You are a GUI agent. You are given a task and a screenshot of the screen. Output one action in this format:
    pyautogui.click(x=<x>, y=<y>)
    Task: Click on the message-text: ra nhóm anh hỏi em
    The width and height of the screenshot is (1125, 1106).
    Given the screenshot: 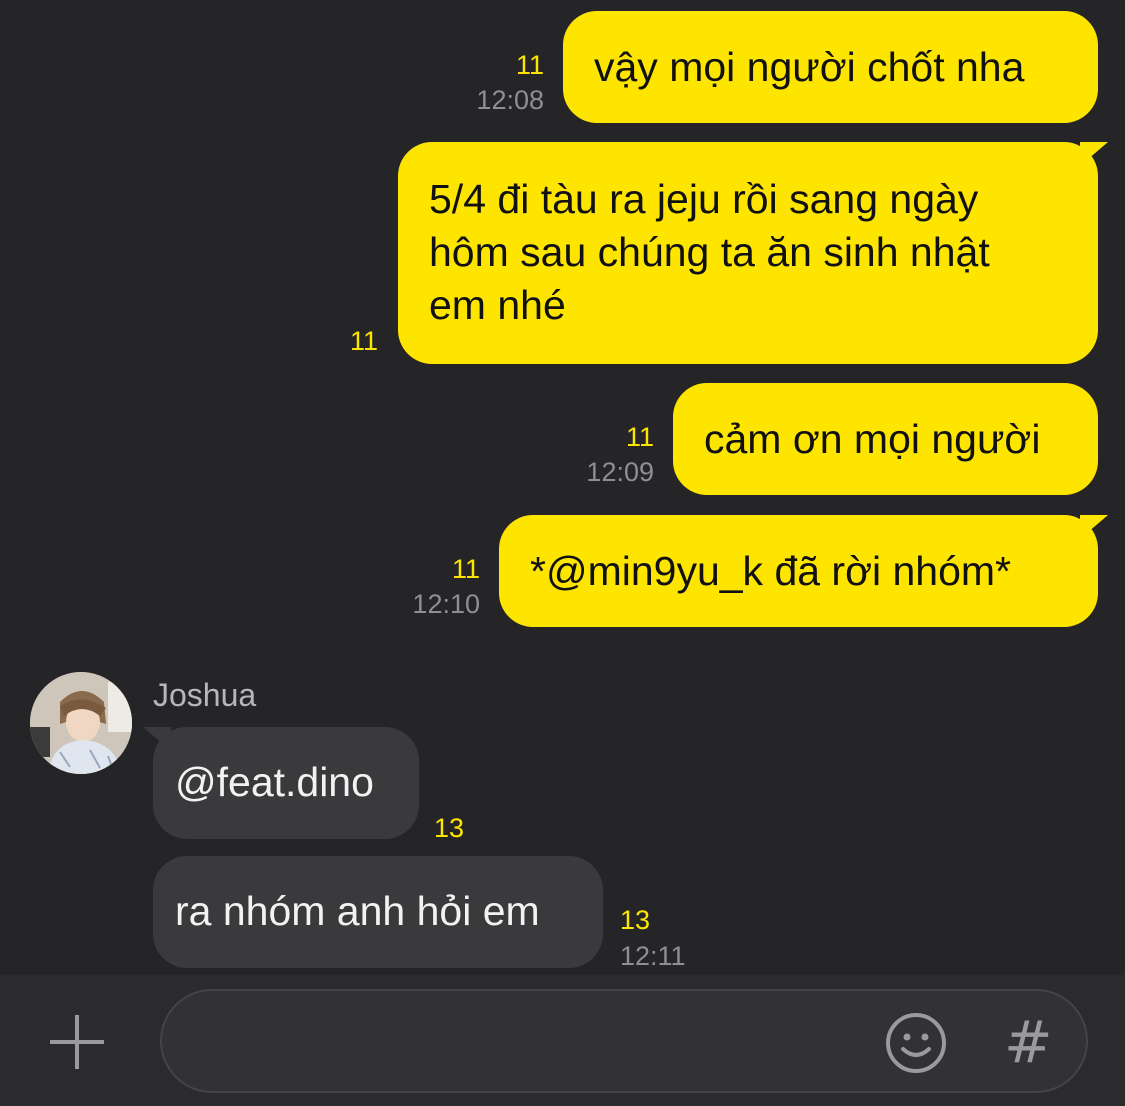 What is the action you would take?
    pyautogui.click(x=357, y=911)
    